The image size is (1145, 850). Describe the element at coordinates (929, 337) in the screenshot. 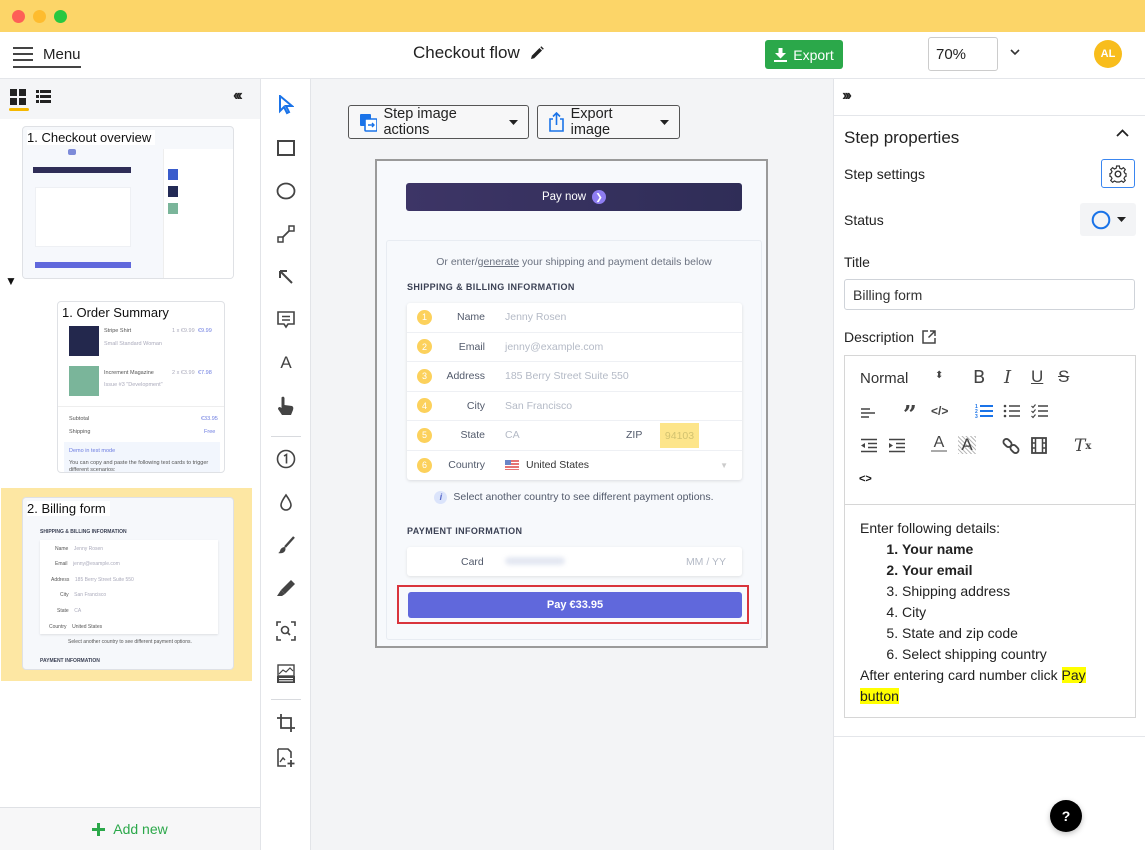

I see `open-external-icon` at that location.